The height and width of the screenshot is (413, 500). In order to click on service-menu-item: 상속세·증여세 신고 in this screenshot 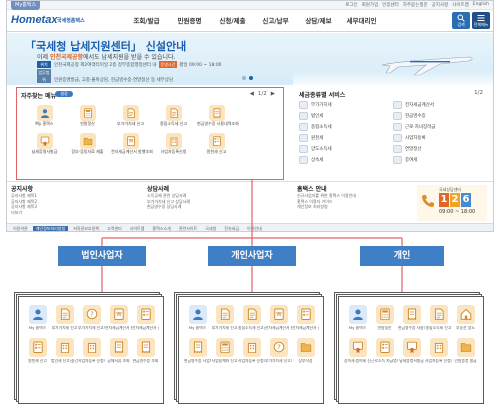, I will do `click(357, 350)`.